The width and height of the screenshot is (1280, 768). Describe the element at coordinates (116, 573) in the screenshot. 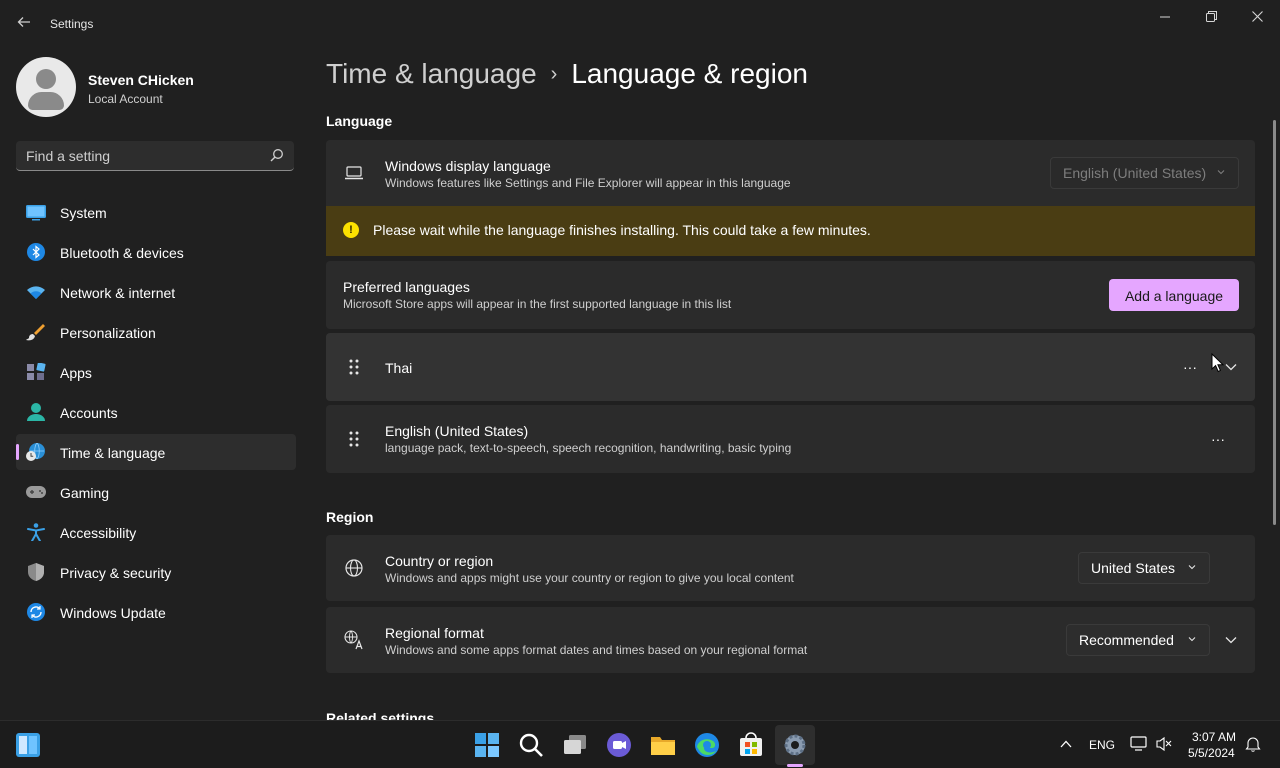

I see `sidebar-item-label: Privacy & security` at that location.